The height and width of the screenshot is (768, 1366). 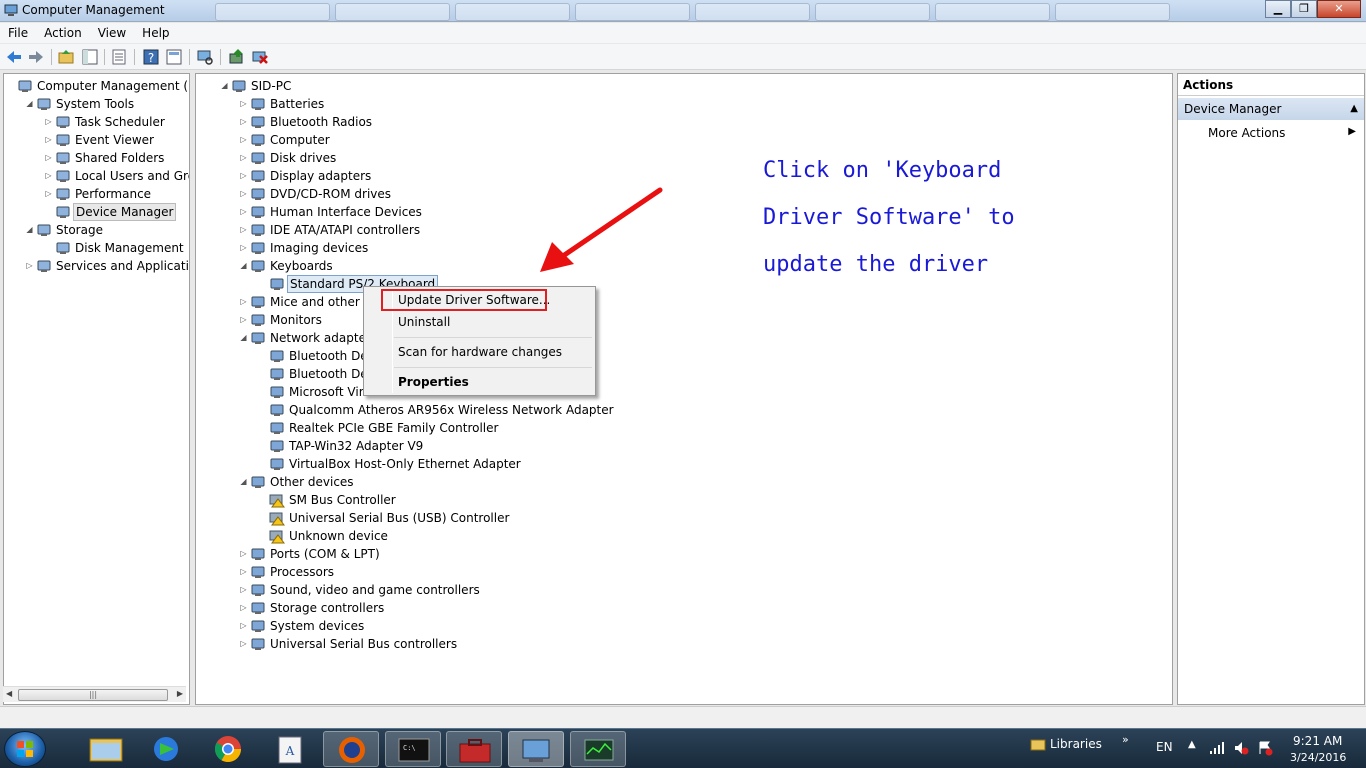 I want to click on tree-node-label: Universal Serial Bus (USB) Controller, so click(x=399, y=518).